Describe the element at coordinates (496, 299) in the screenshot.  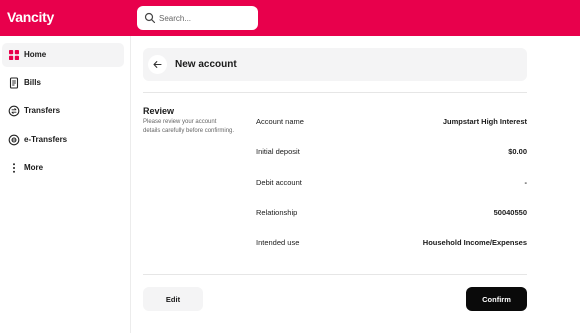
I see `confirm-button: Confirm` at that location.